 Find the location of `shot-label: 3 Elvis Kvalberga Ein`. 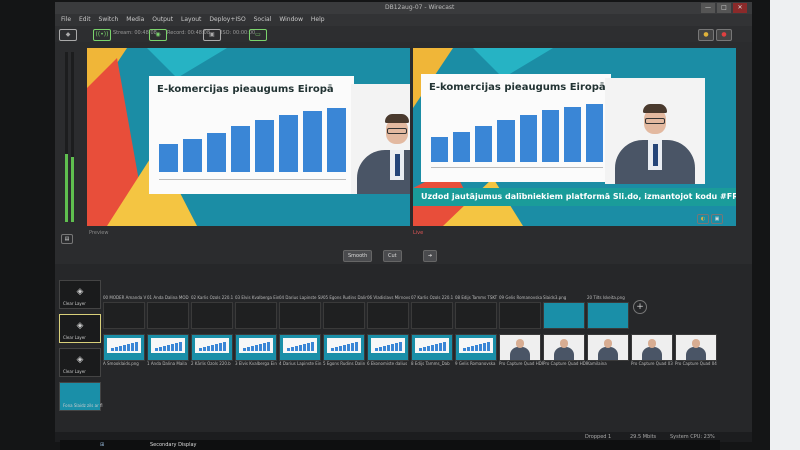

shot-label: 3 Elvis Kvalberga Ein is located at coordinates (256, 363).